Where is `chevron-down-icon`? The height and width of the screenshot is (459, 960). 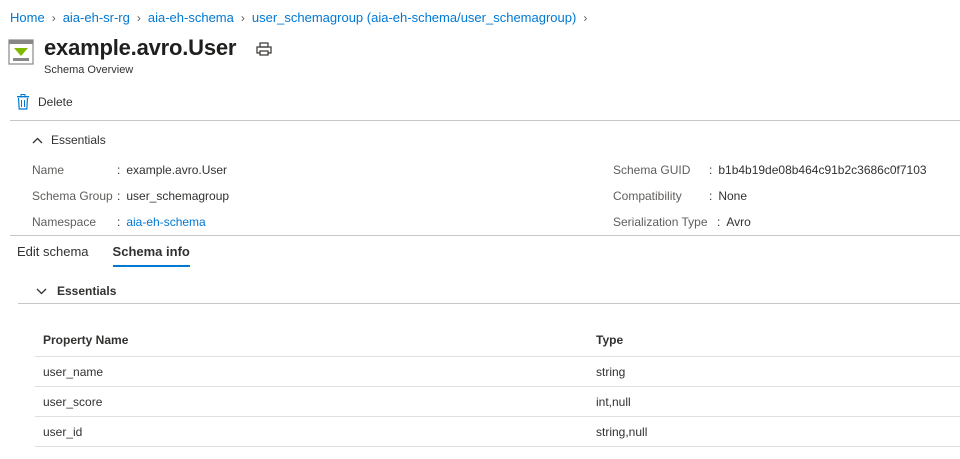 chevron-down-icon is located at coordinates (41, 291).